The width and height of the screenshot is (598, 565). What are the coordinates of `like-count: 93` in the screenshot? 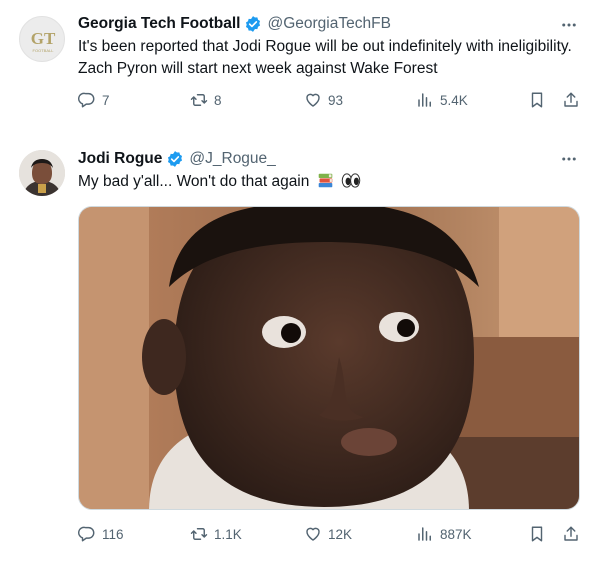 It's located at (336, 100).